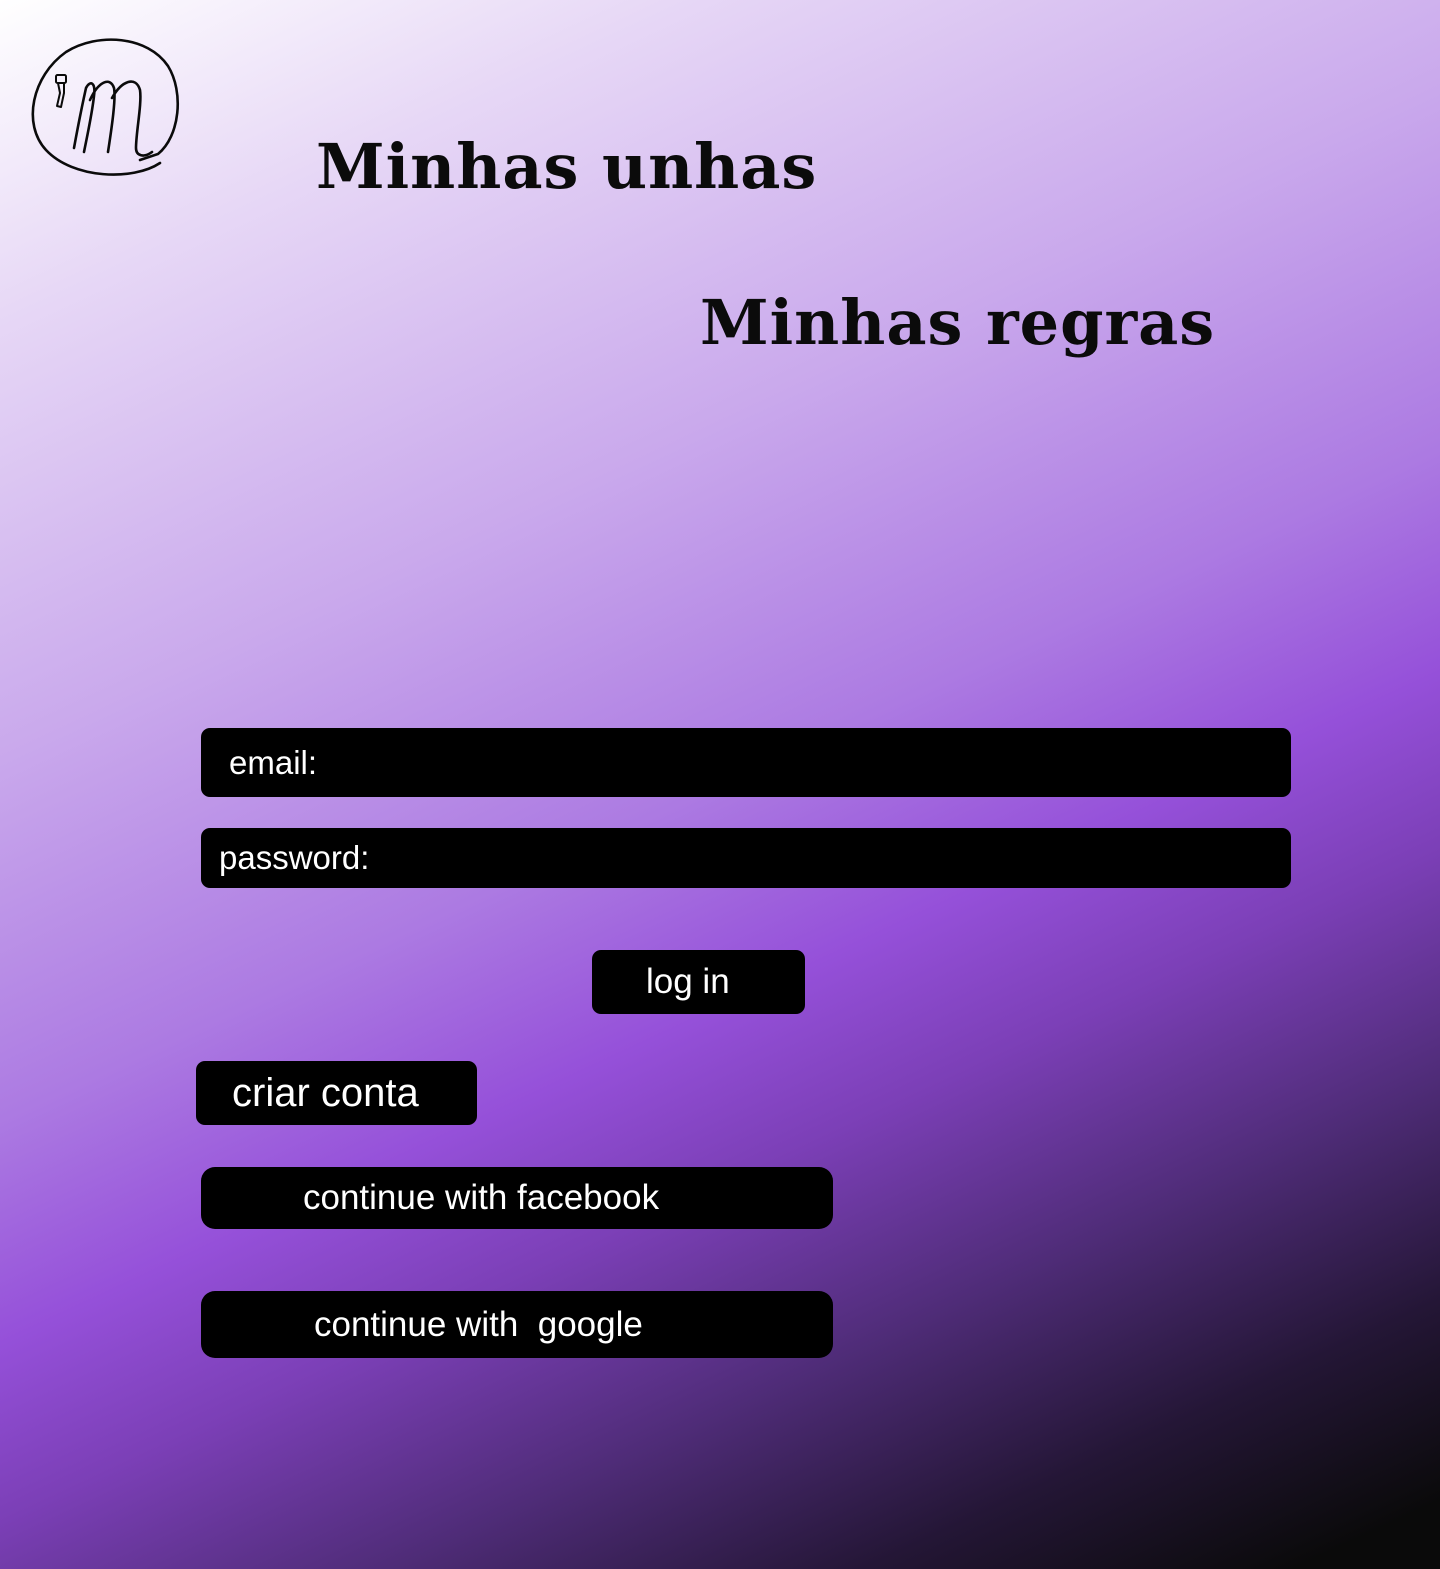 The image size is (1440, 1569). What do you see at coordinates (336, 1093) in the screenshot?
I see `create-account-button: criar conta` at bounding box center [336, 1093].